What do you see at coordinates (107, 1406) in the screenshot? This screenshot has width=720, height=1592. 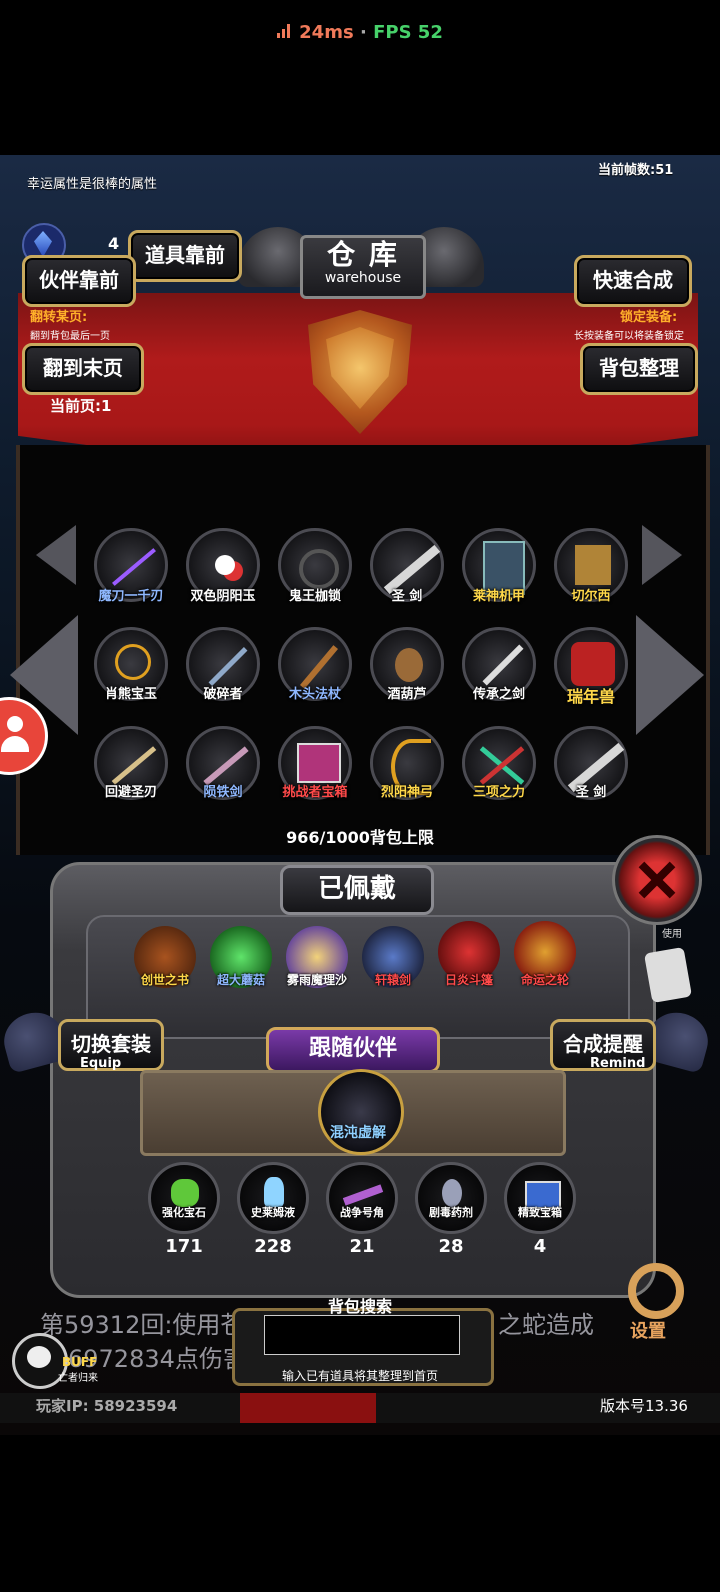 I see `player-ip: 玩家IP: 58923594` at bounding box center [107, 1406].